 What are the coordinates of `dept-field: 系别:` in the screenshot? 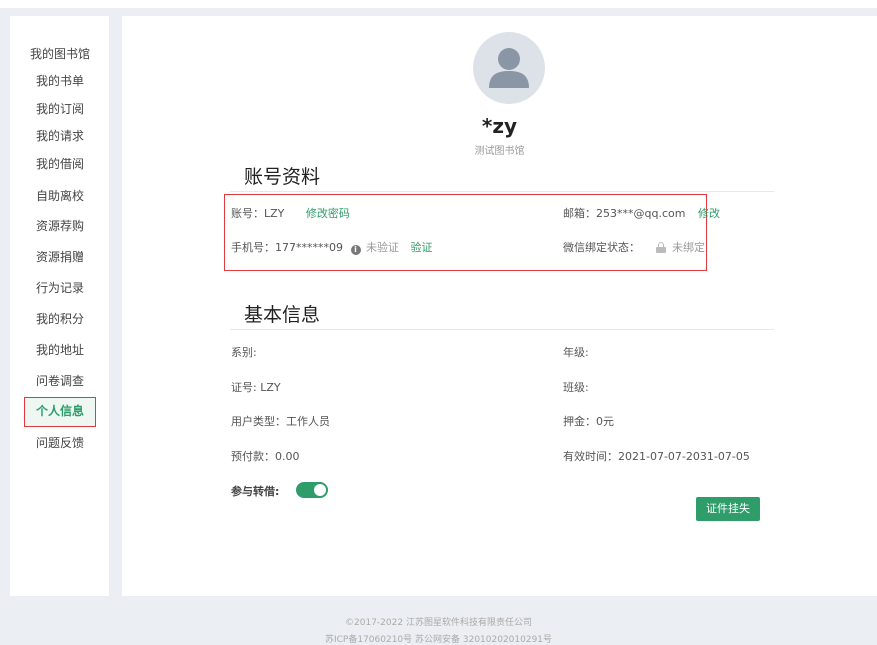 It's located at (244, 352).